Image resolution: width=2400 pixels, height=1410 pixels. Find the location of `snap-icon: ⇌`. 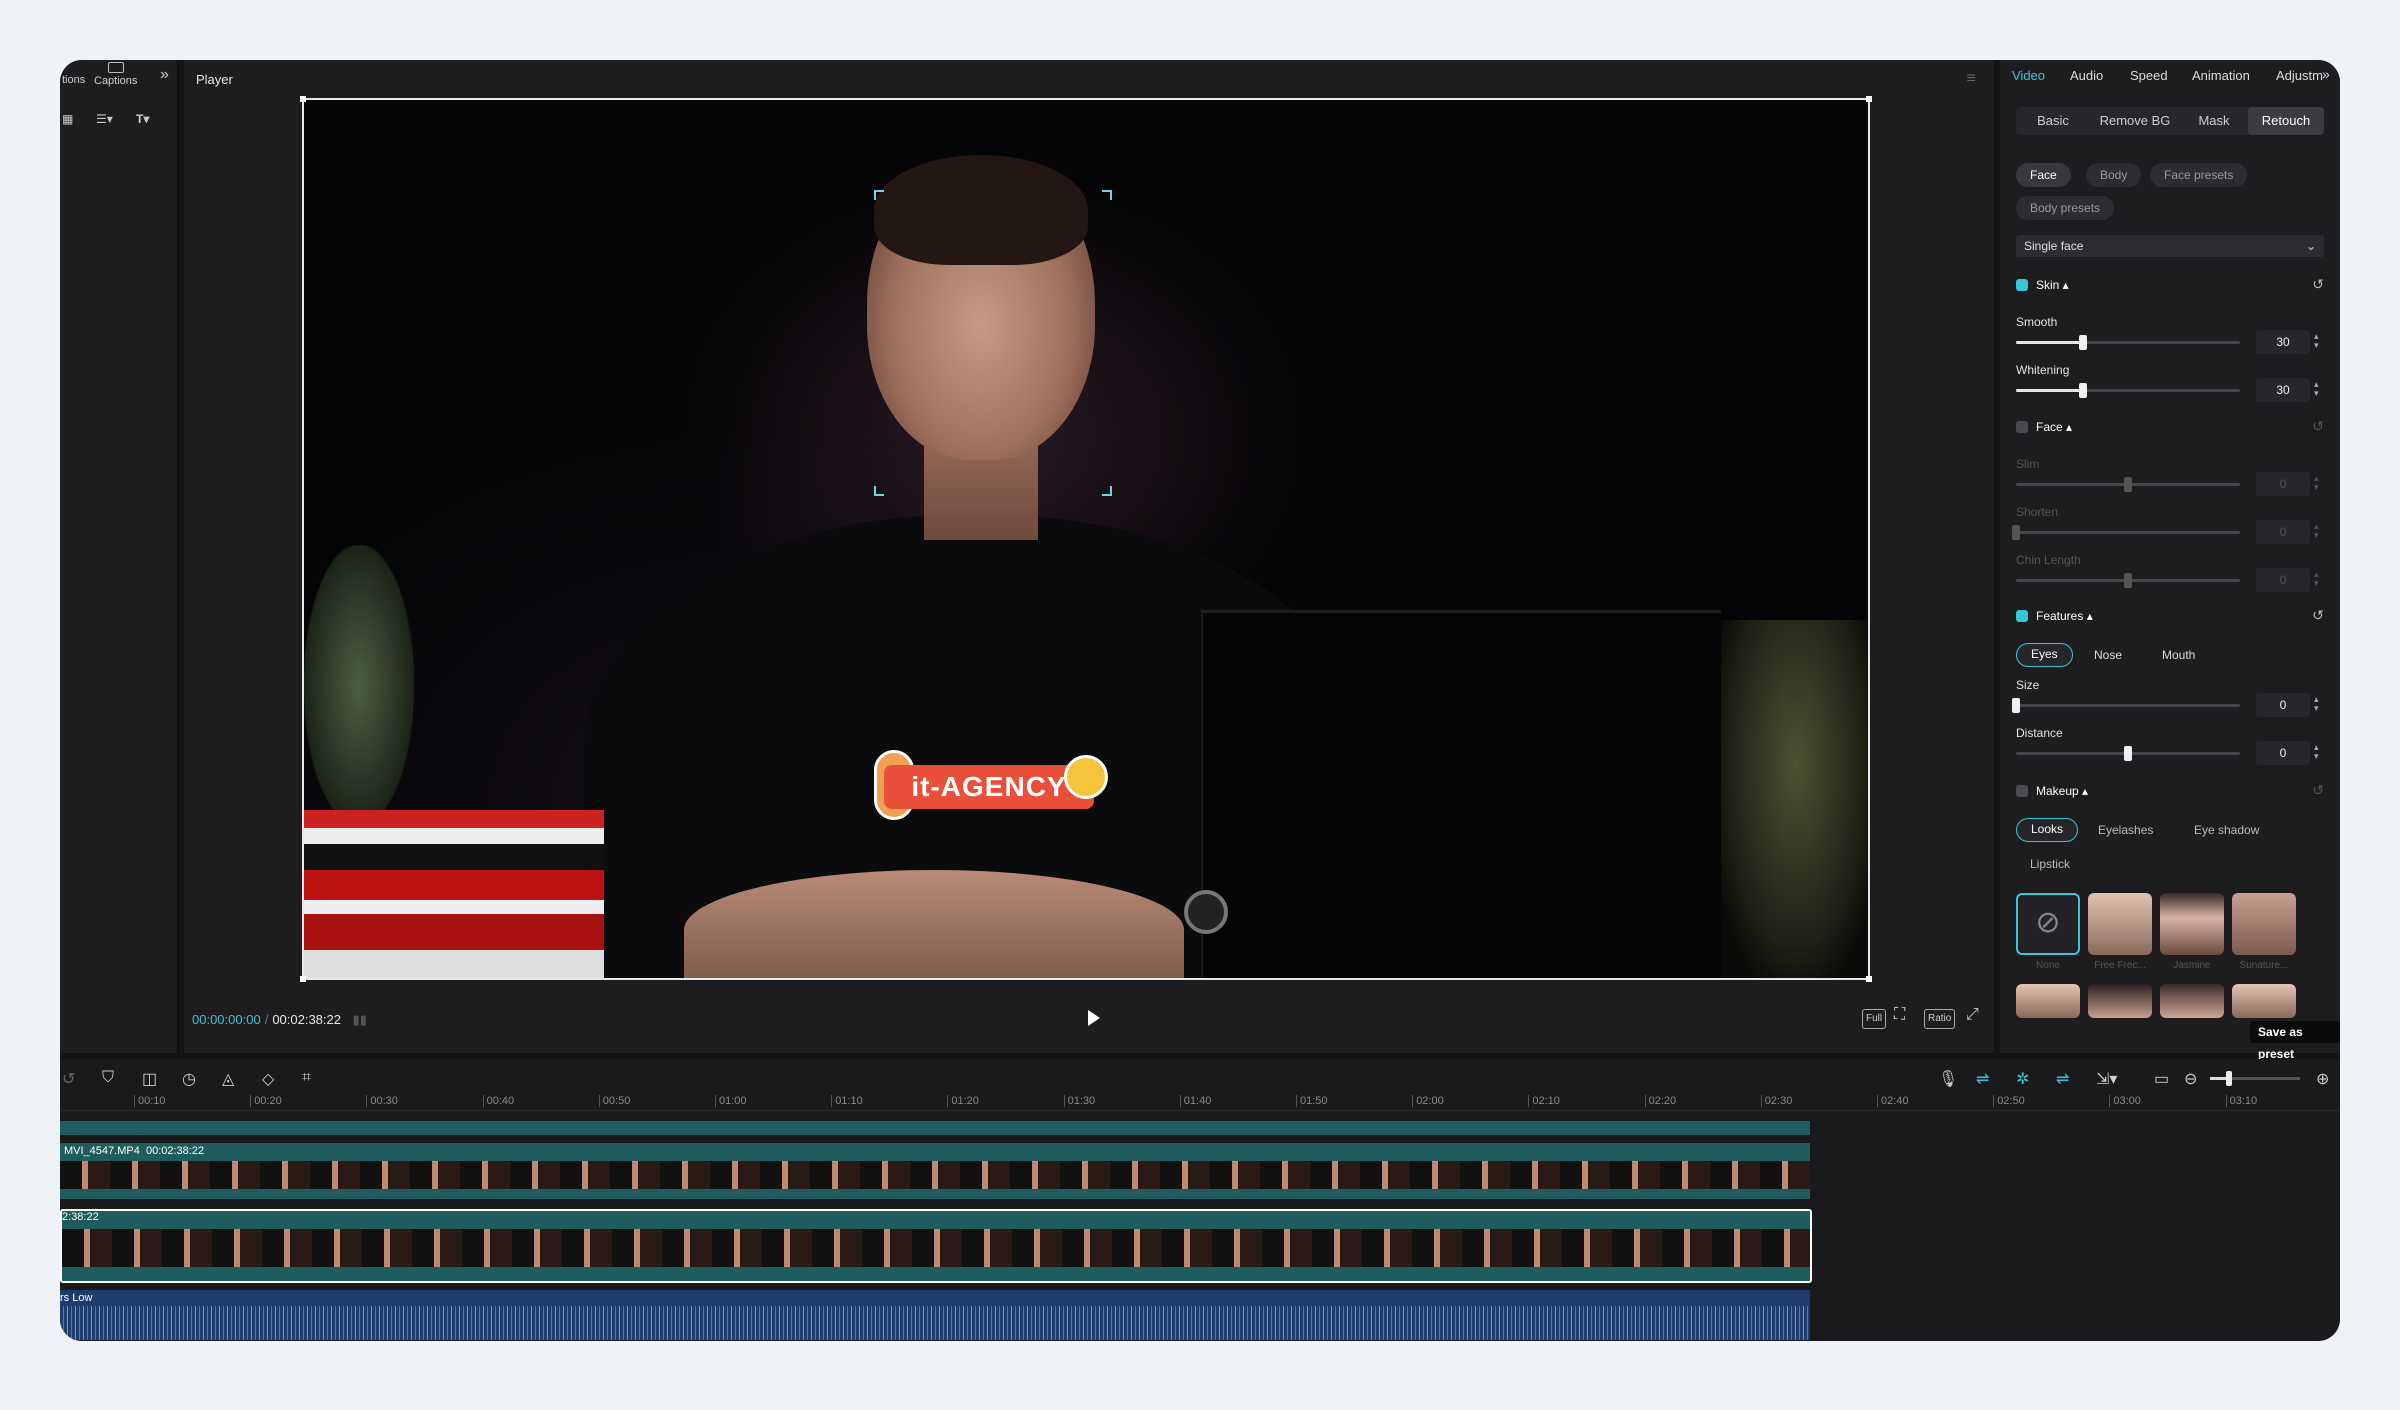

snap-icon: ⇌ is located at coordinates (2062, 1079).